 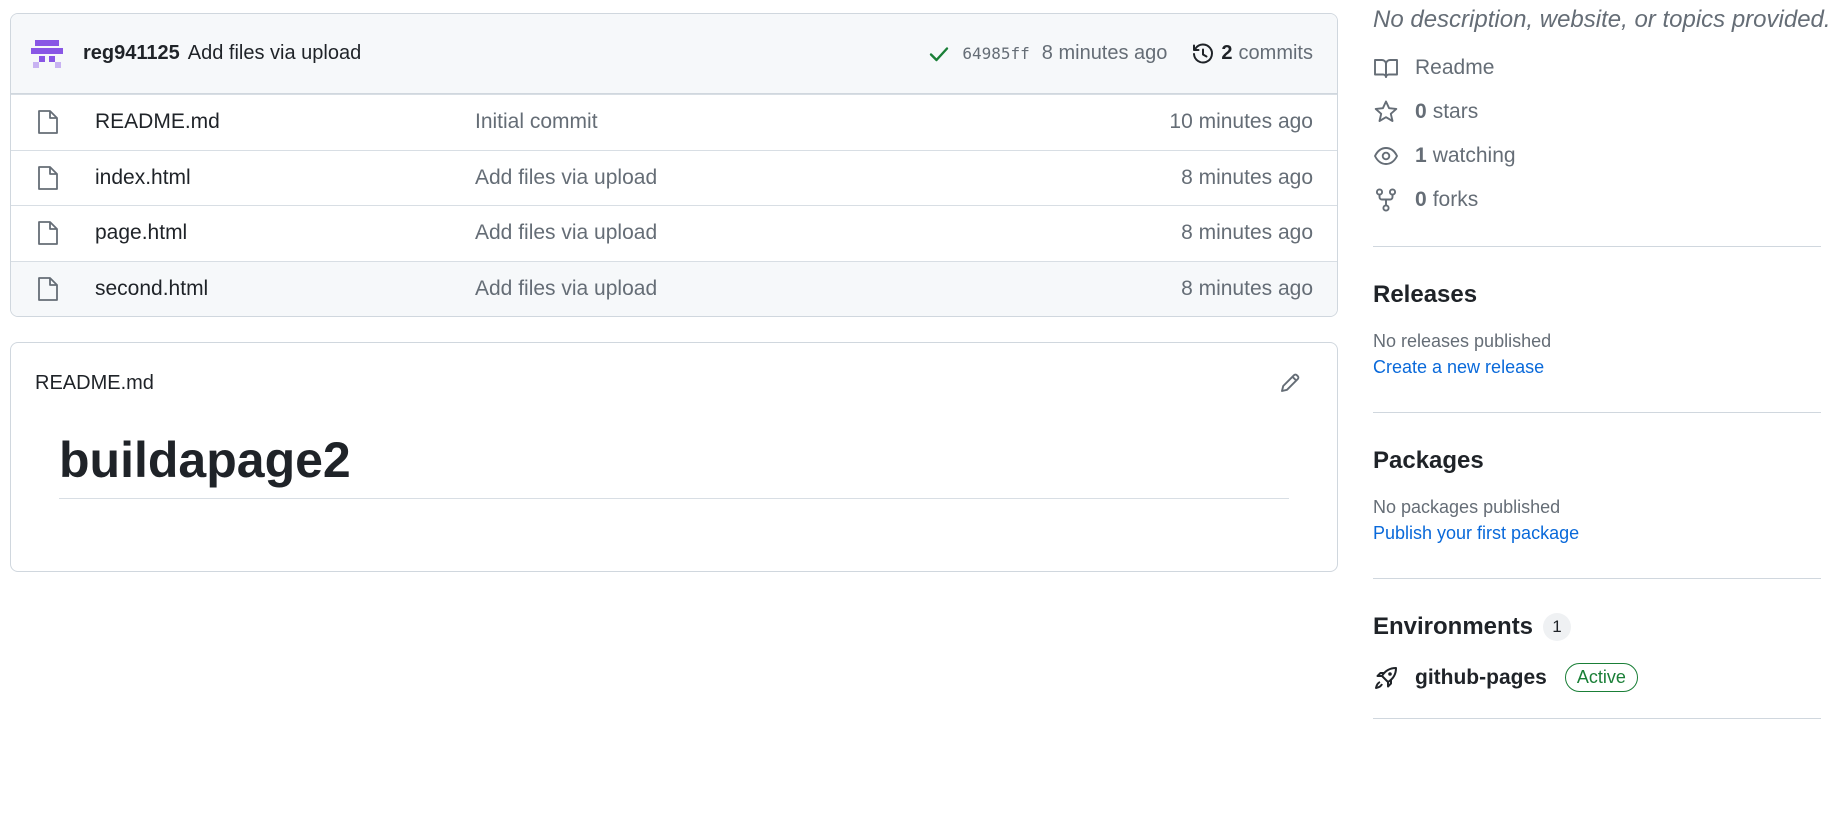 What do you see at coordinates (1481, 678) in the screenshot?
I see `environment-name-link: github-pages` at bounding box center [1481, 678].